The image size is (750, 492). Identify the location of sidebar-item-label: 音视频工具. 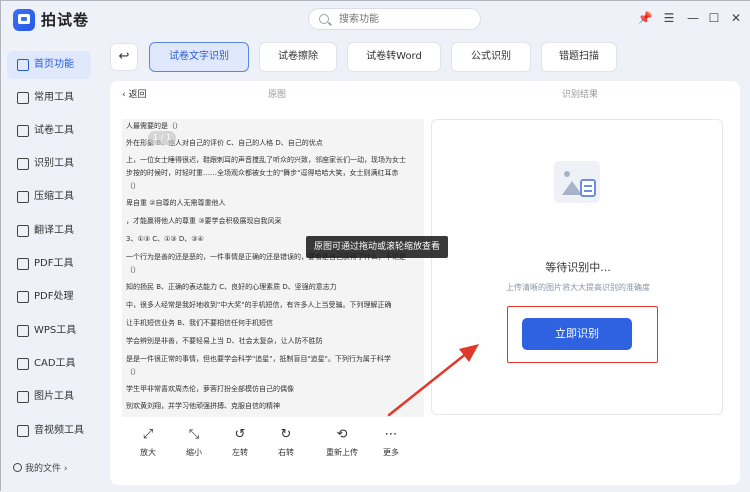
(59, 430).